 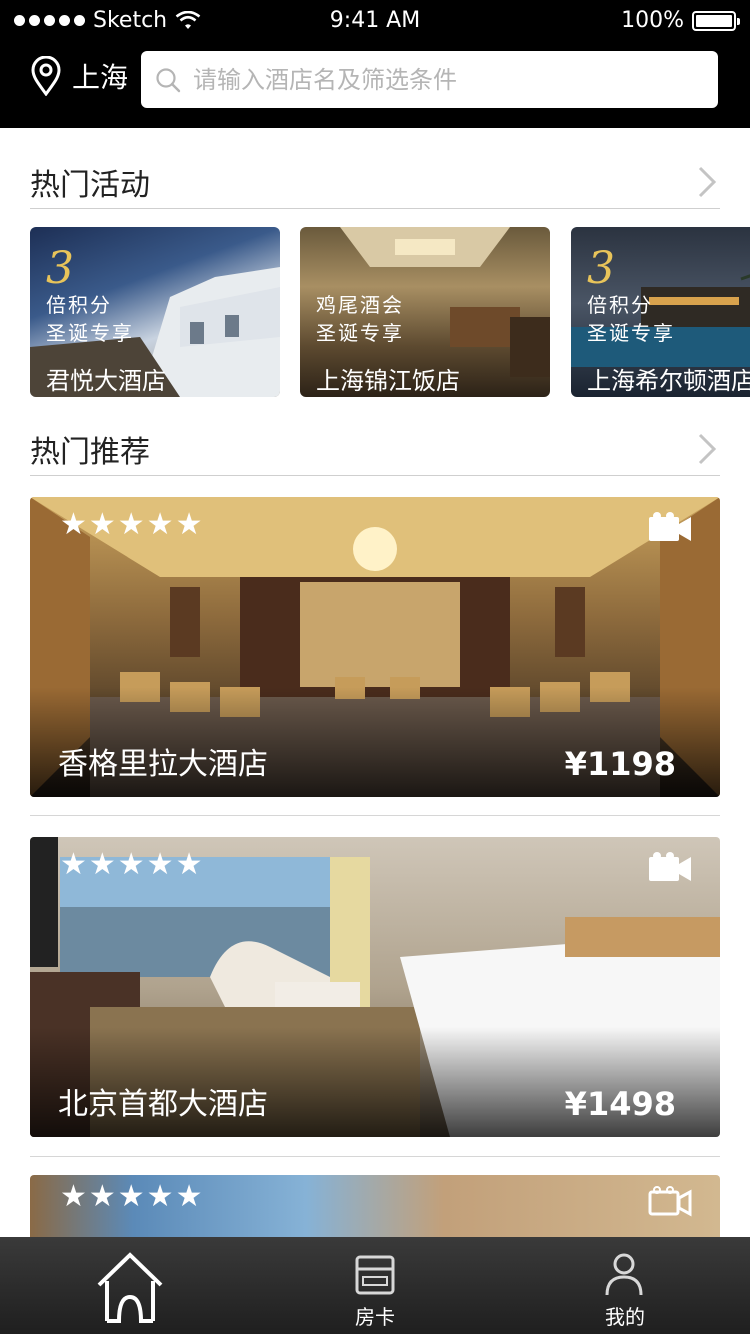 What do you see at coordinates (155, 312) in the screenshot?
I see `event-card: 3 倍积分 圣诞专享 君悦大酒店` at bounding box center [155, 312].